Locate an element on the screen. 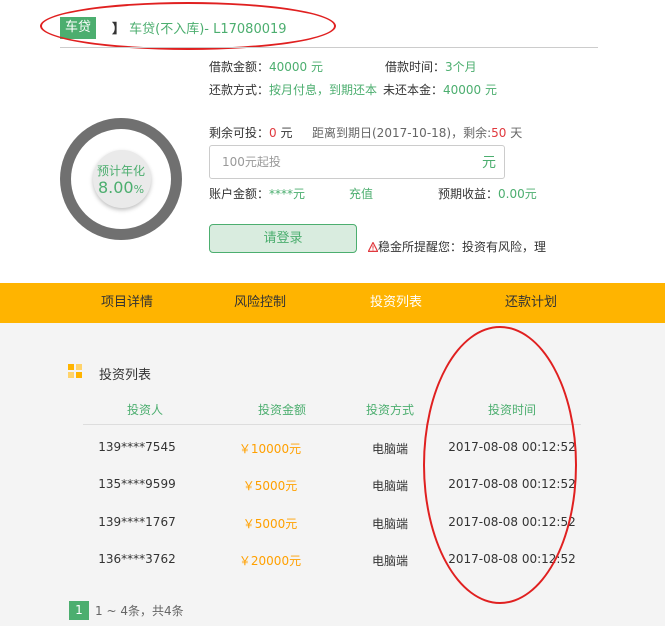  col-amount: 投资金额 is located at coordinates (281, 410).